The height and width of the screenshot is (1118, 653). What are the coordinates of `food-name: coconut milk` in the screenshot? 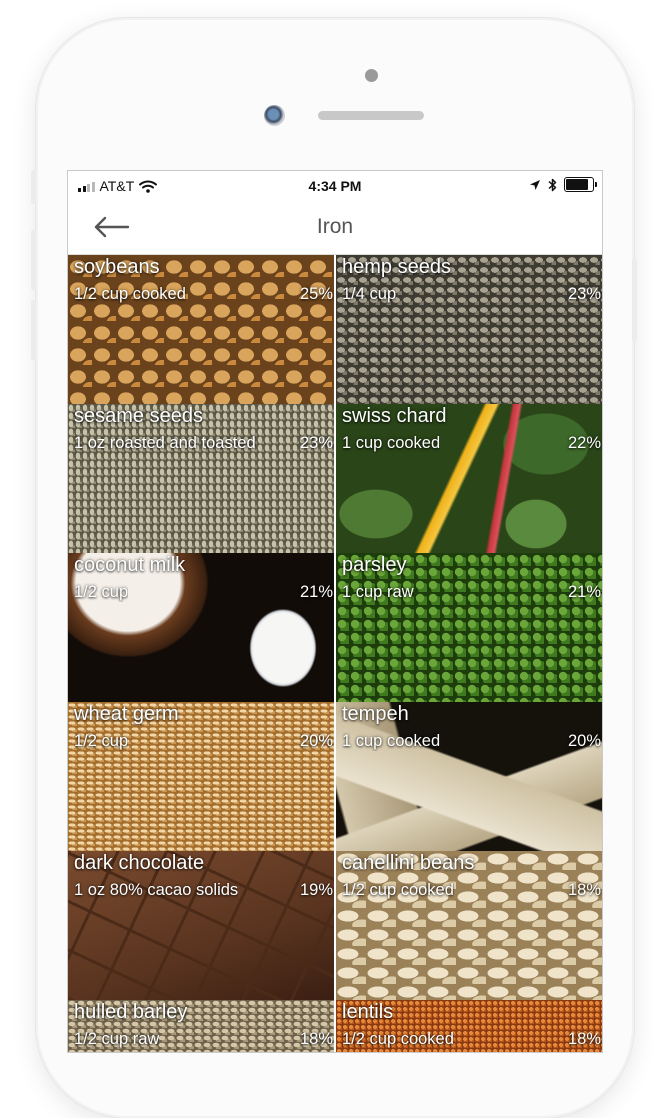 It's located at (130, 565).